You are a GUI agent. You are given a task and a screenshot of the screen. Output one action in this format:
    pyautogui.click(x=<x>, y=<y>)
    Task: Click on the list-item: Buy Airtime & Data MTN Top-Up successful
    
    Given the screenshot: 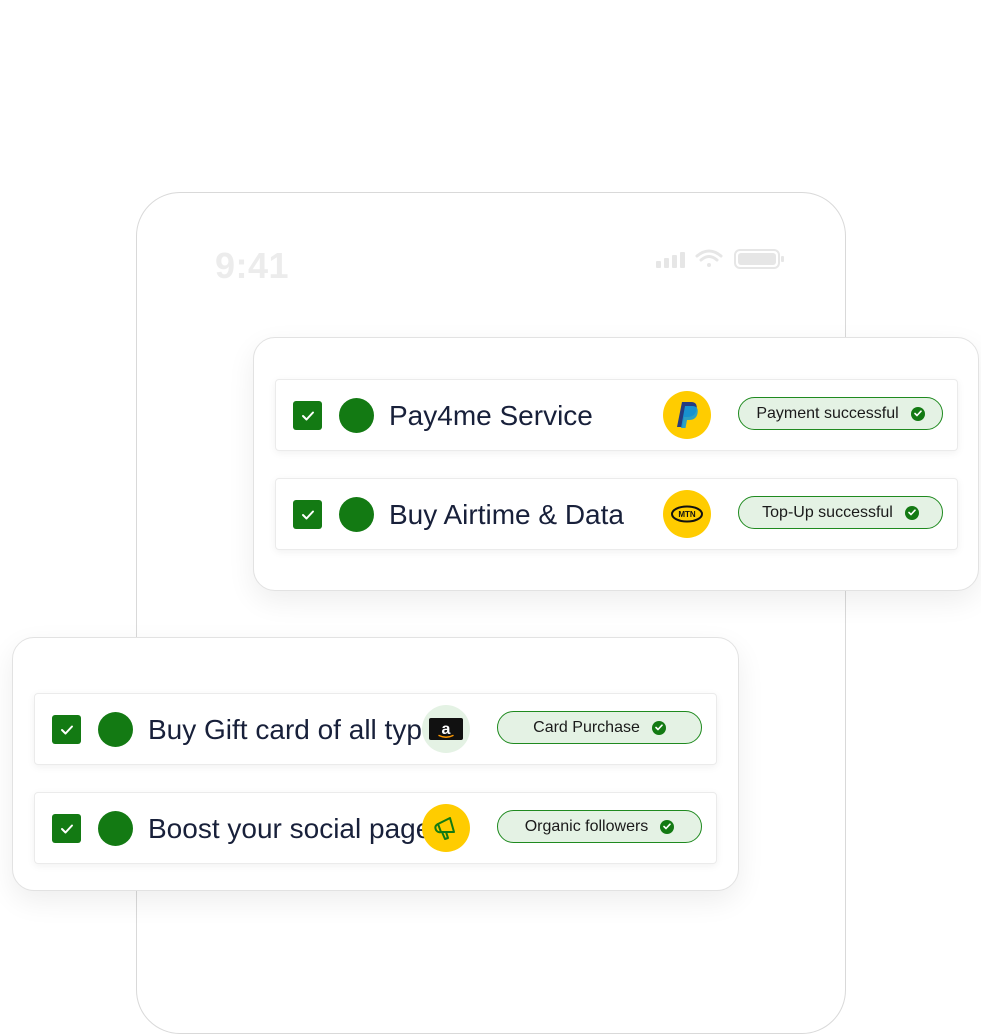 What is the action you would take?
    pyautogui.click(x=616, y=514)
    